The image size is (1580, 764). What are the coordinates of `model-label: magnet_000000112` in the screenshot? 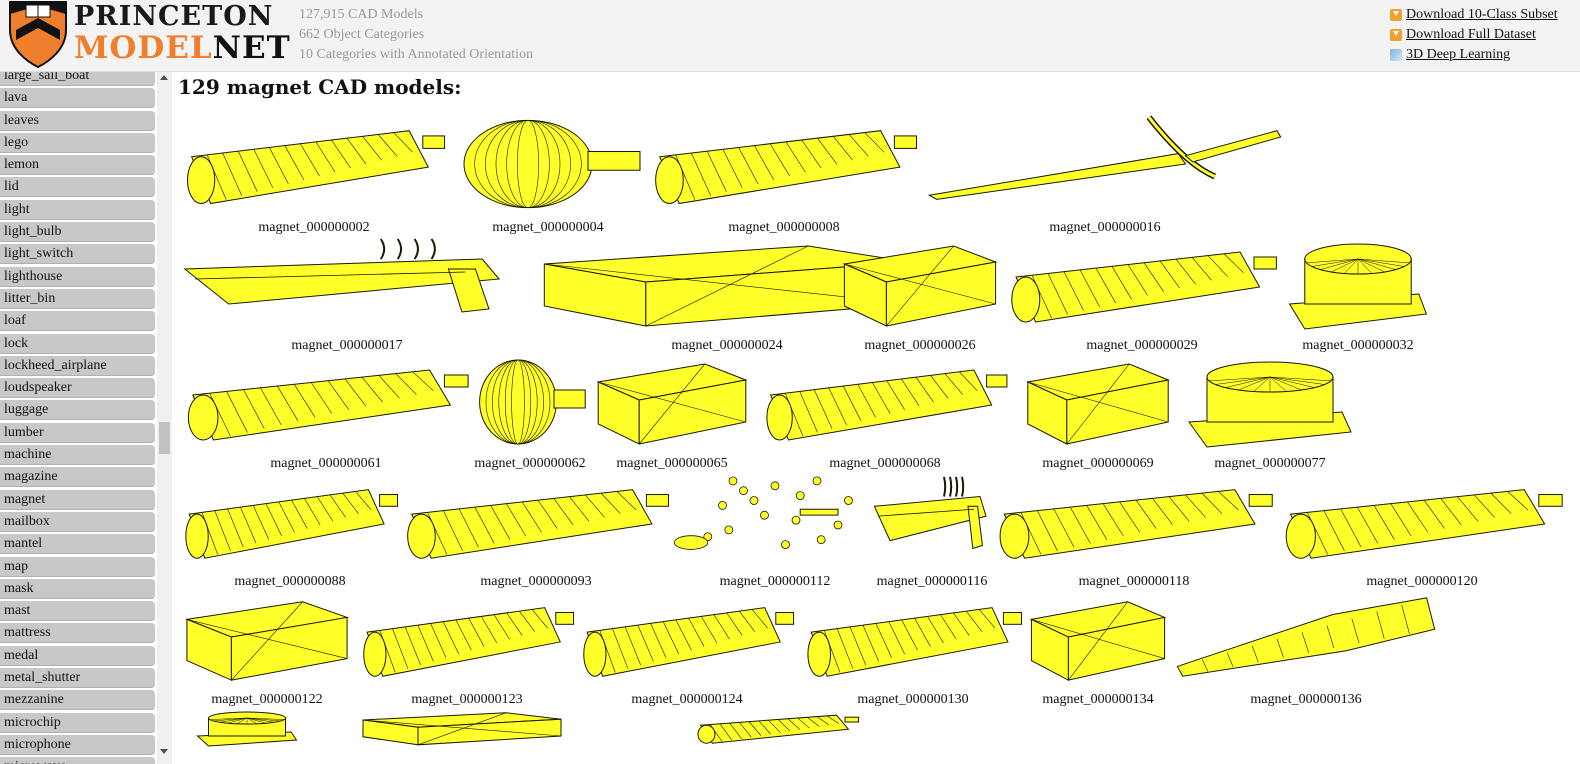 It's located at (775, 582).